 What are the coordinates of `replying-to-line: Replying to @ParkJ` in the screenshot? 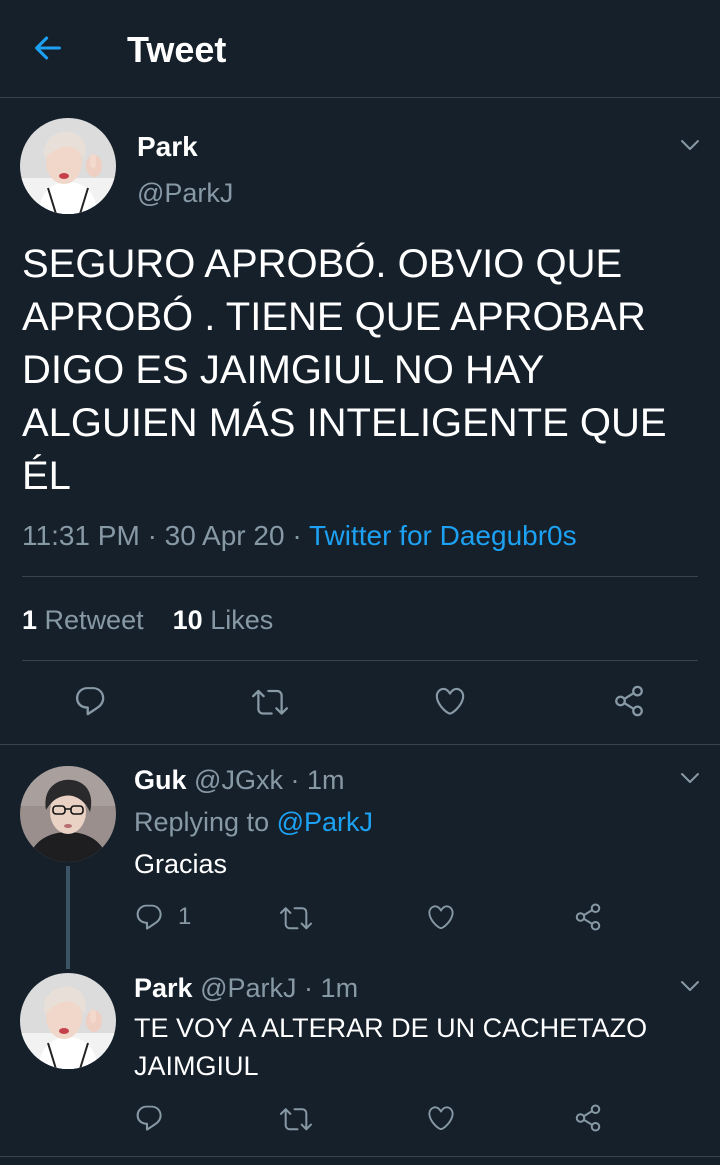 It's located at (253, 822).